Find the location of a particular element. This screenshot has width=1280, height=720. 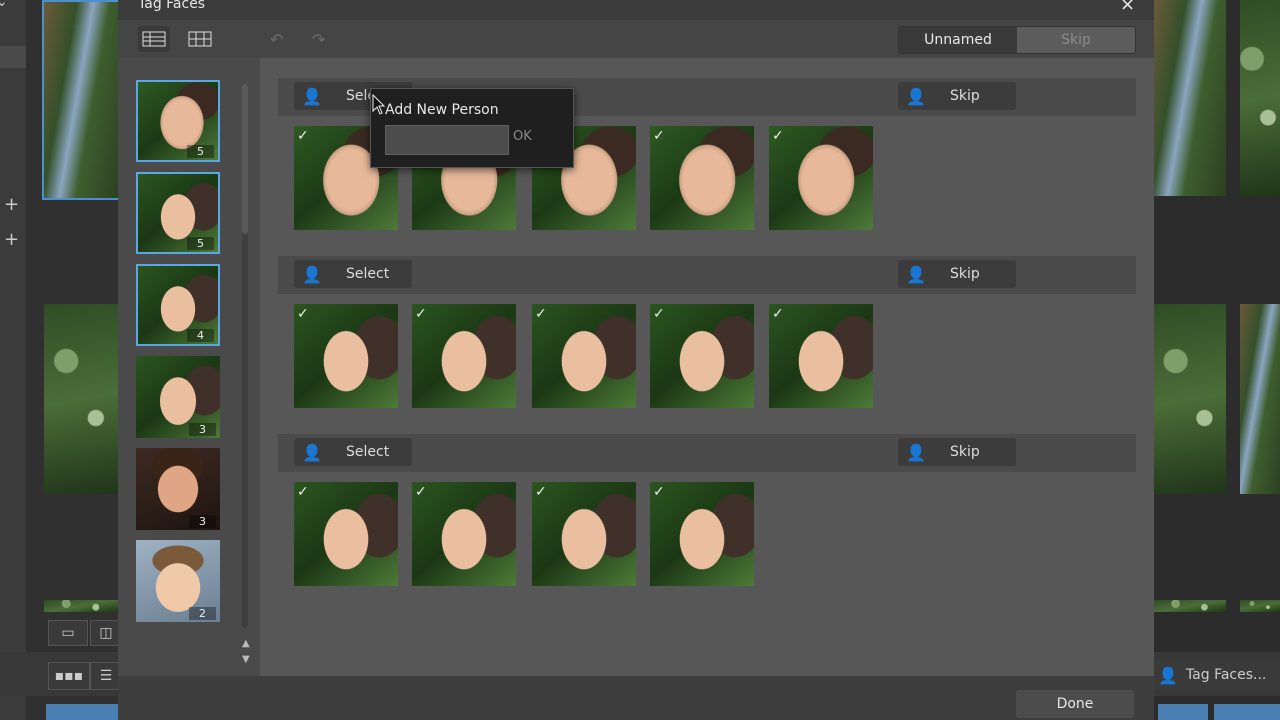

filter-unnamed-button: Unnamed is located at coordinates (958, 40).